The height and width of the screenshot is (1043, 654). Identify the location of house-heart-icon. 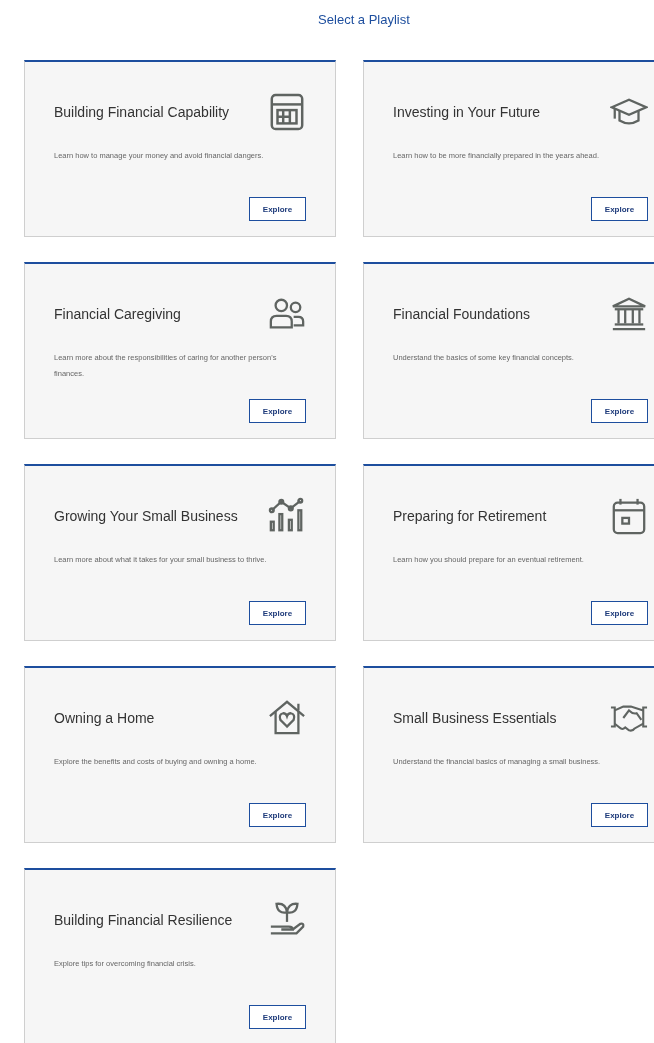
(287, 718).